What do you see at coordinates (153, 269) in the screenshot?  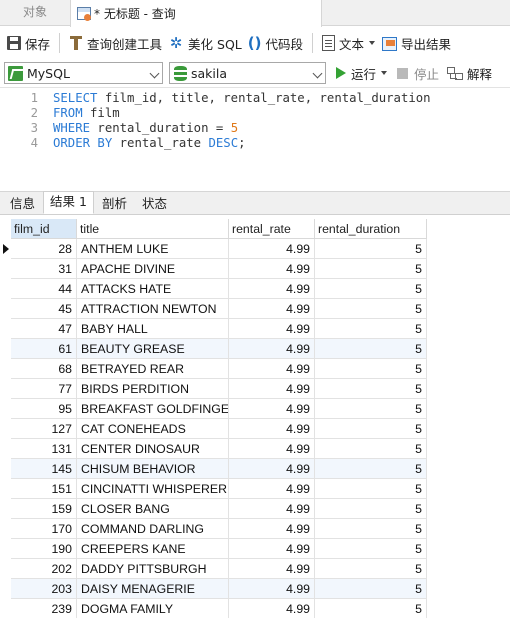 I see `table-cell: APACHE DIVINE` at bounding box center [153, 269].